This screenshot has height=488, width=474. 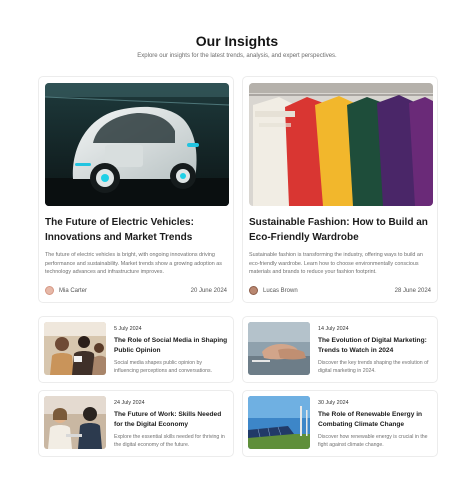 What do you see at coordinates (279, 422) in the screenshot?
I see `solar-panels-image` at bounding box center [279, 422].